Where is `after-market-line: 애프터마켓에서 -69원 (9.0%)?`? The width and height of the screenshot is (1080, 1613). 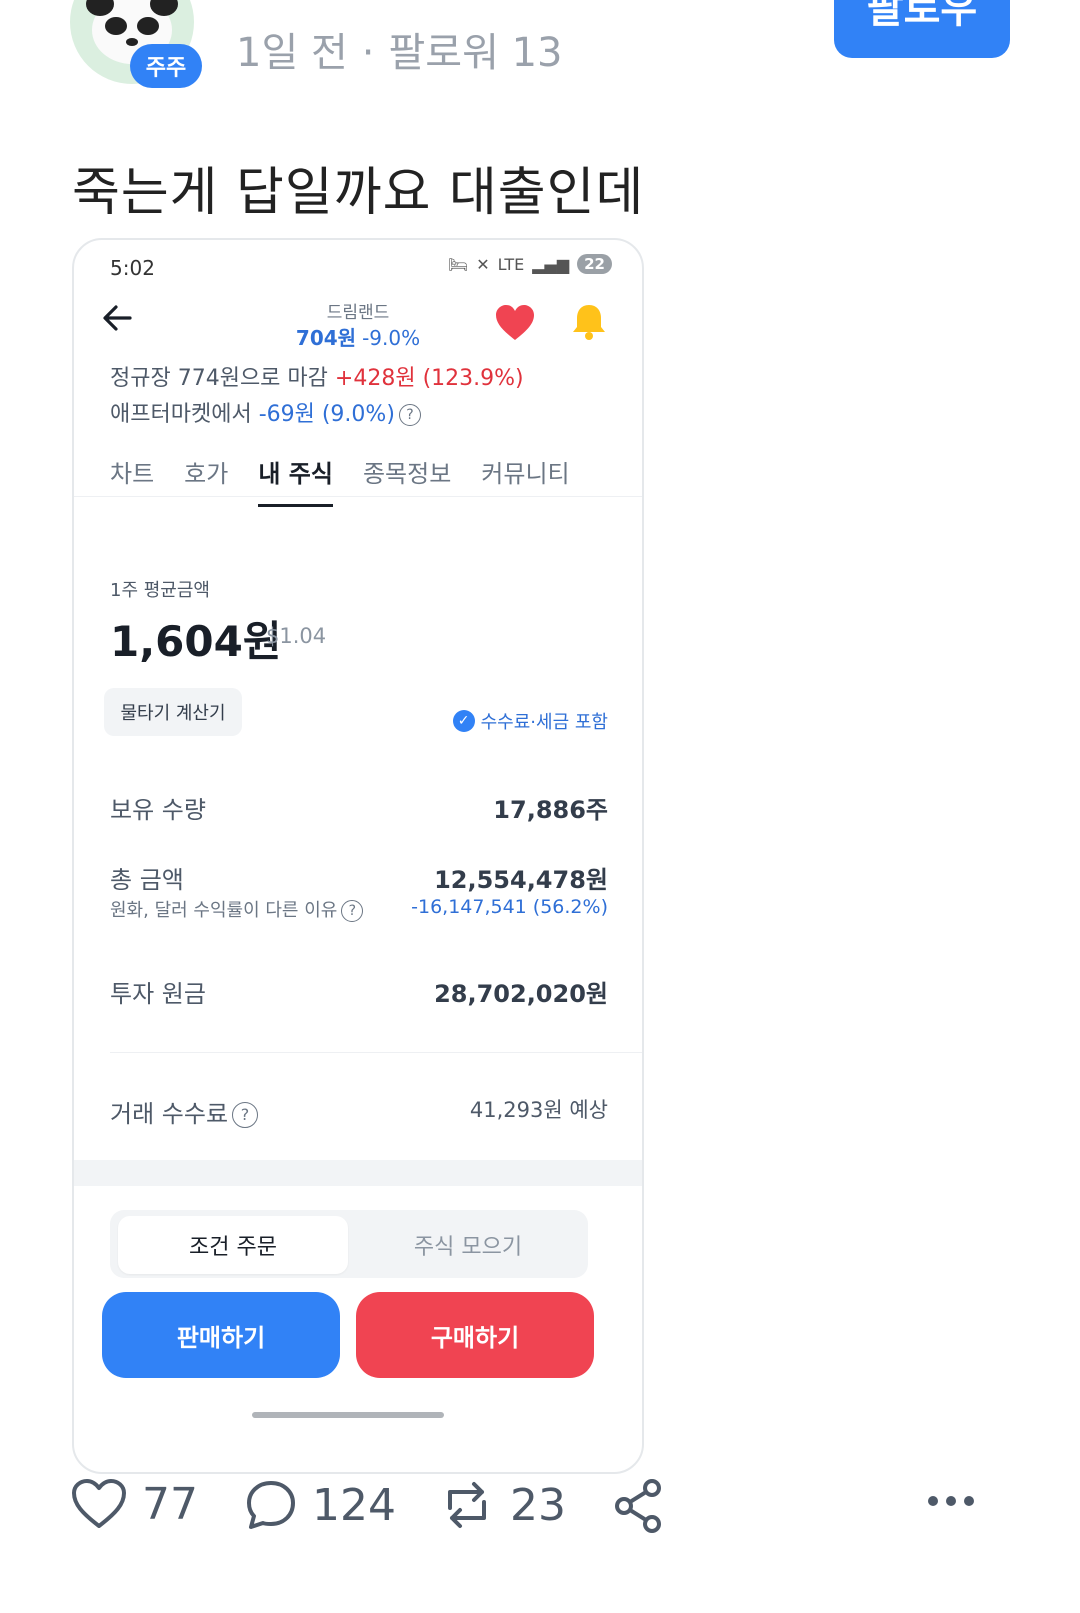
after-market-line: 애프터마켓에서 -69원 (9.0%)? is located at coordinates (265, 412).